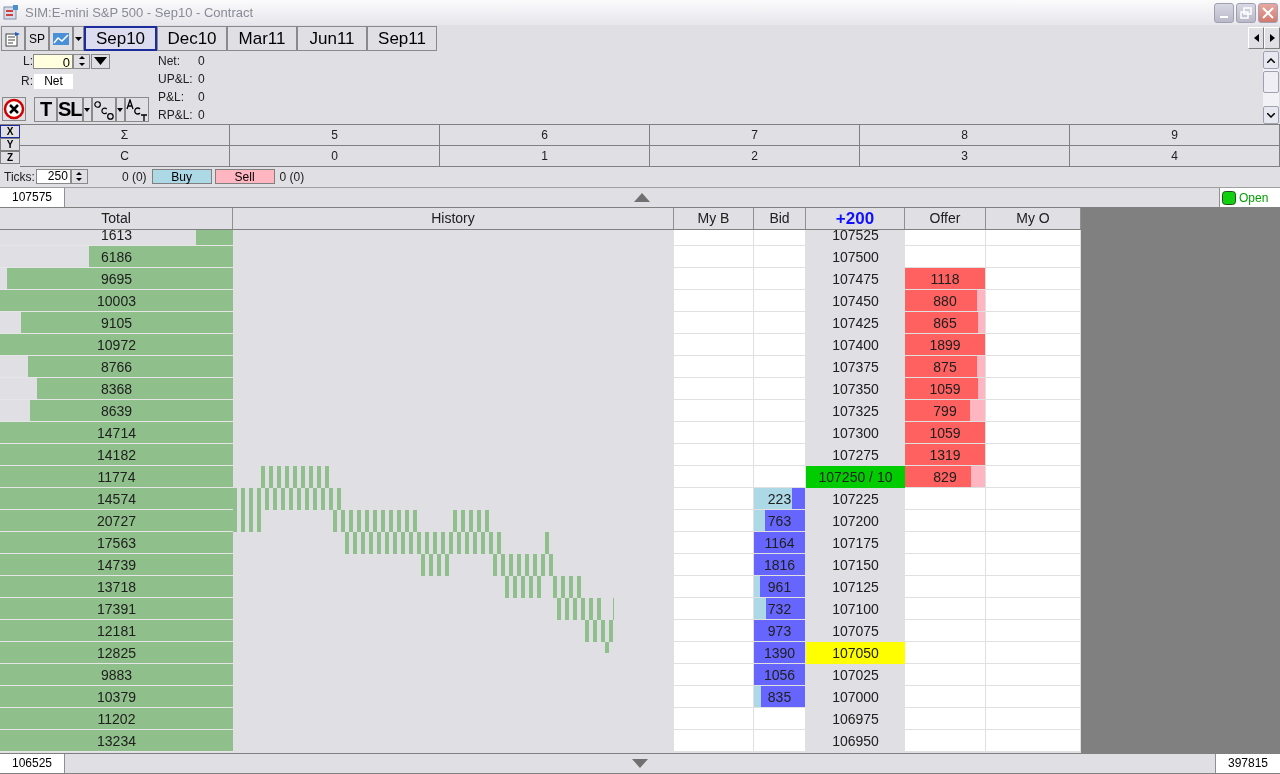 The image size is (1280, 774). What do you see at coordinates (780, 218) in the screenshot?
I see `column-header: Bid` at bounding box center [780, 218].